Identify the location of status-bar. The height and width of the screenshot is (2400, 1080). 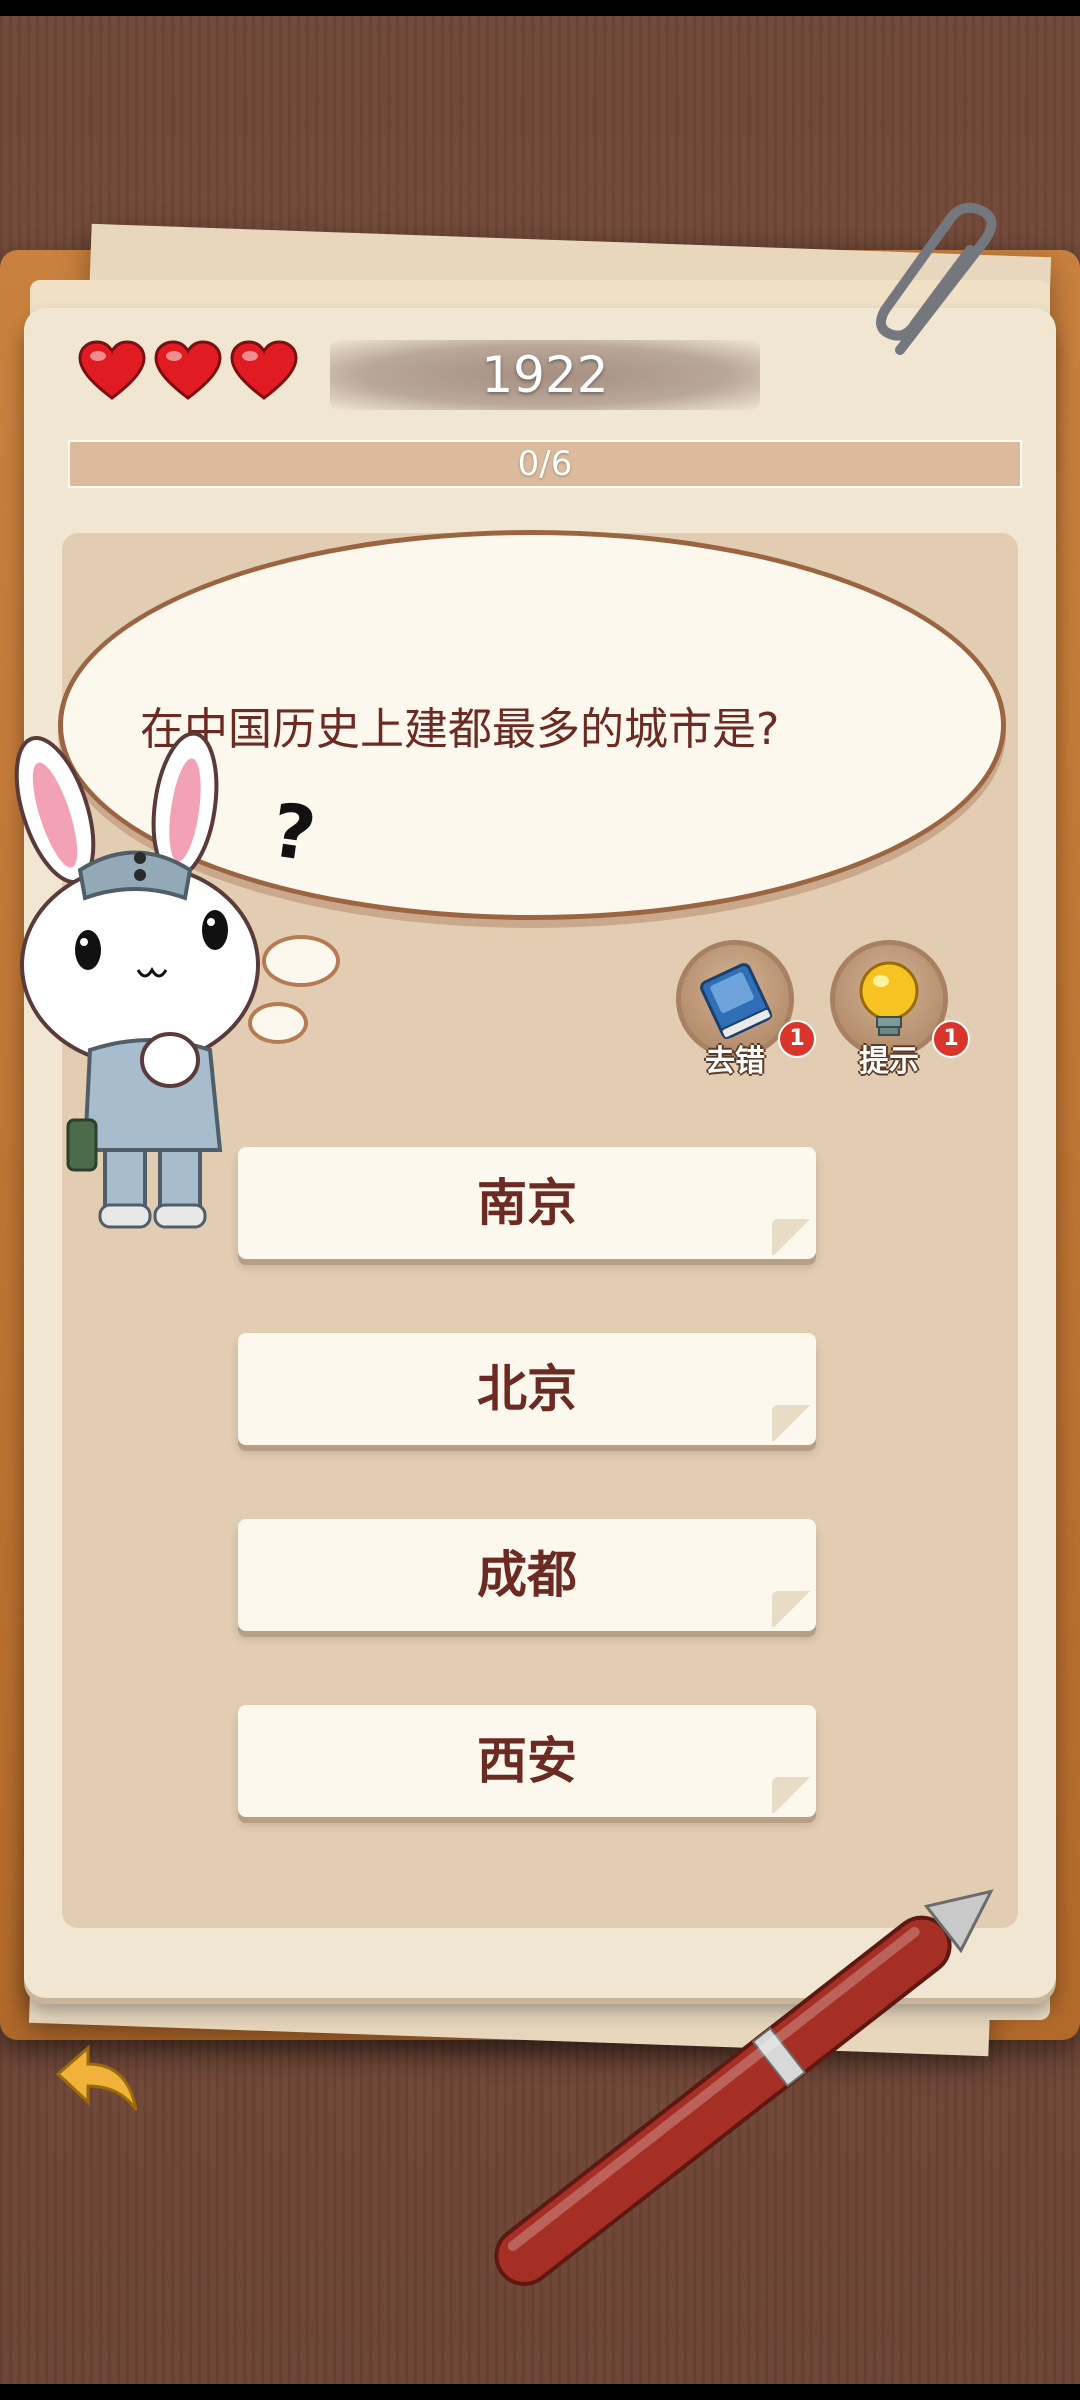
(540, 8).